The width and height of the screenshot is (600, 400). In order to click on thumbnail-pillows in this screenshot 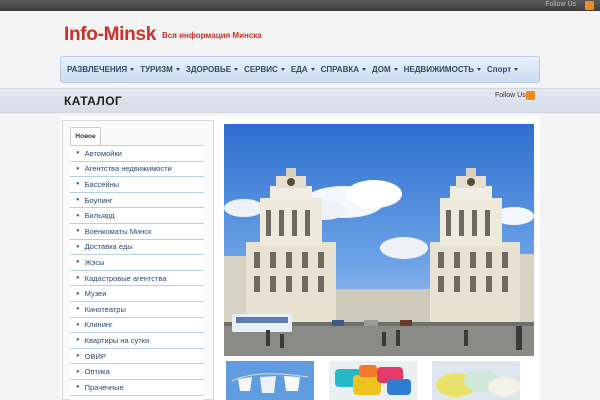, I will do `click(476, 380)`.